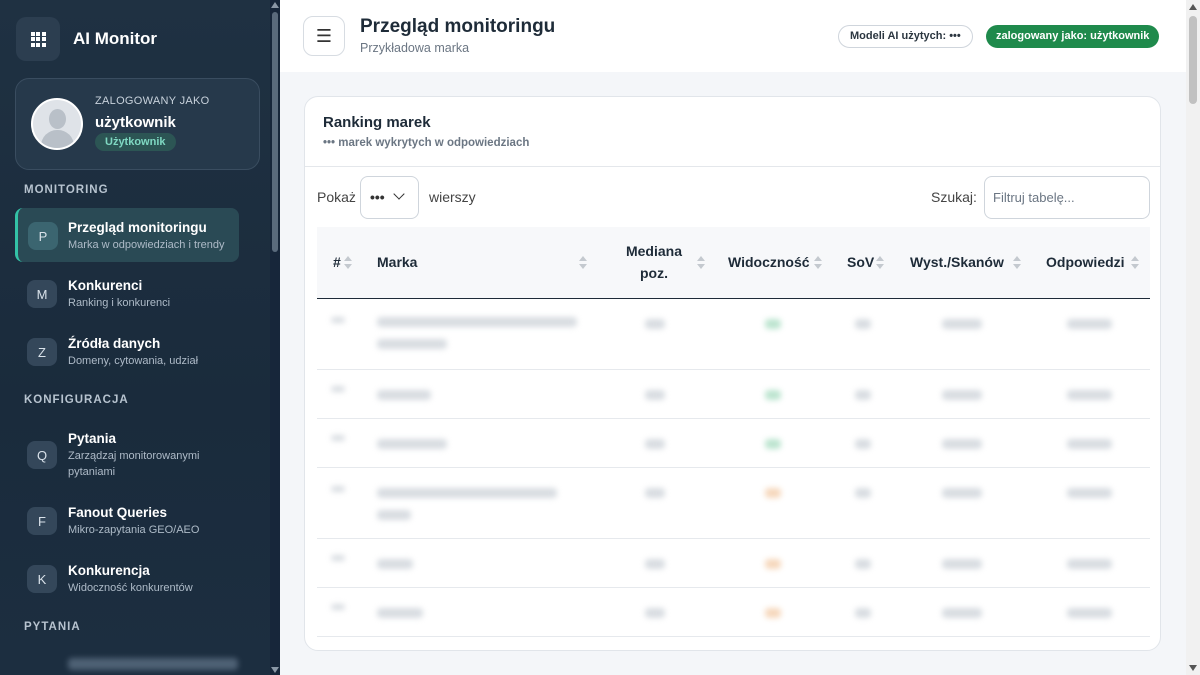 The width and height of the screenshot is (1200, 675). Describe the element at coordinates (452, 197) in the screenshot. I see `rows-label: wierszy` at that location.